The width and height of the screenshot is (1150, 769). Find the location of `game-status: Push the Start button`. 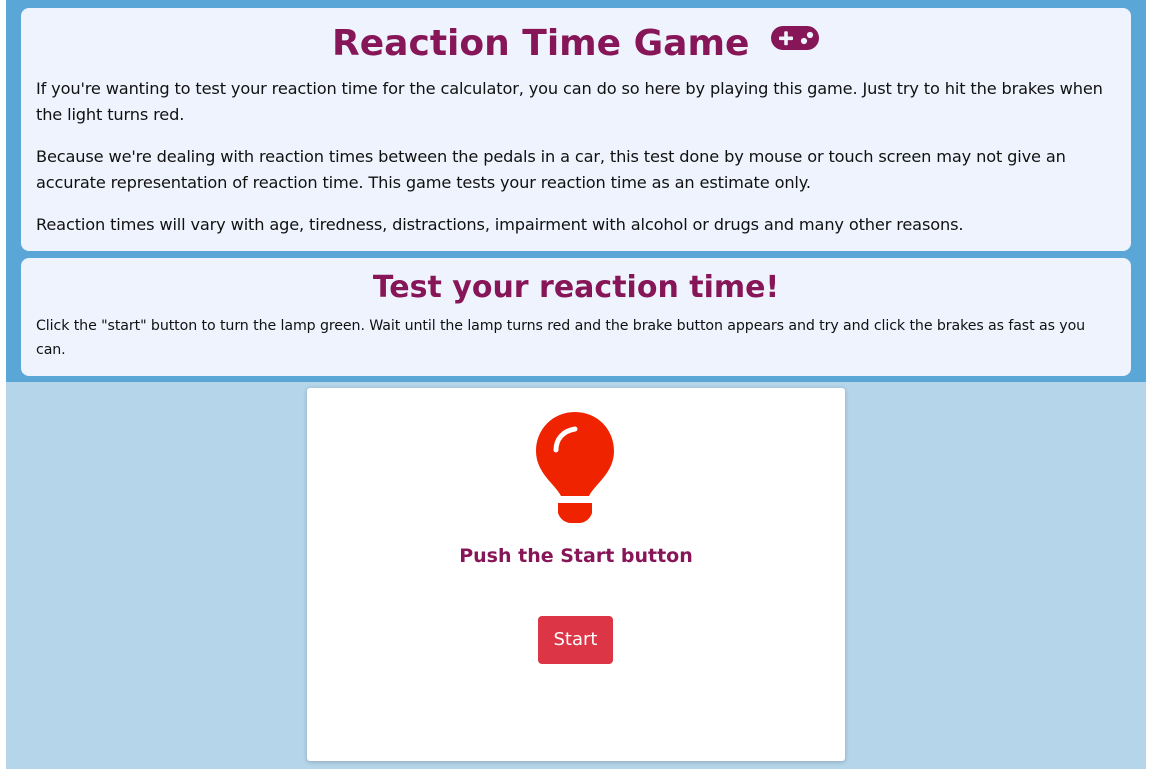

game-status: Push the Start button is located at coordinates (576, 556).